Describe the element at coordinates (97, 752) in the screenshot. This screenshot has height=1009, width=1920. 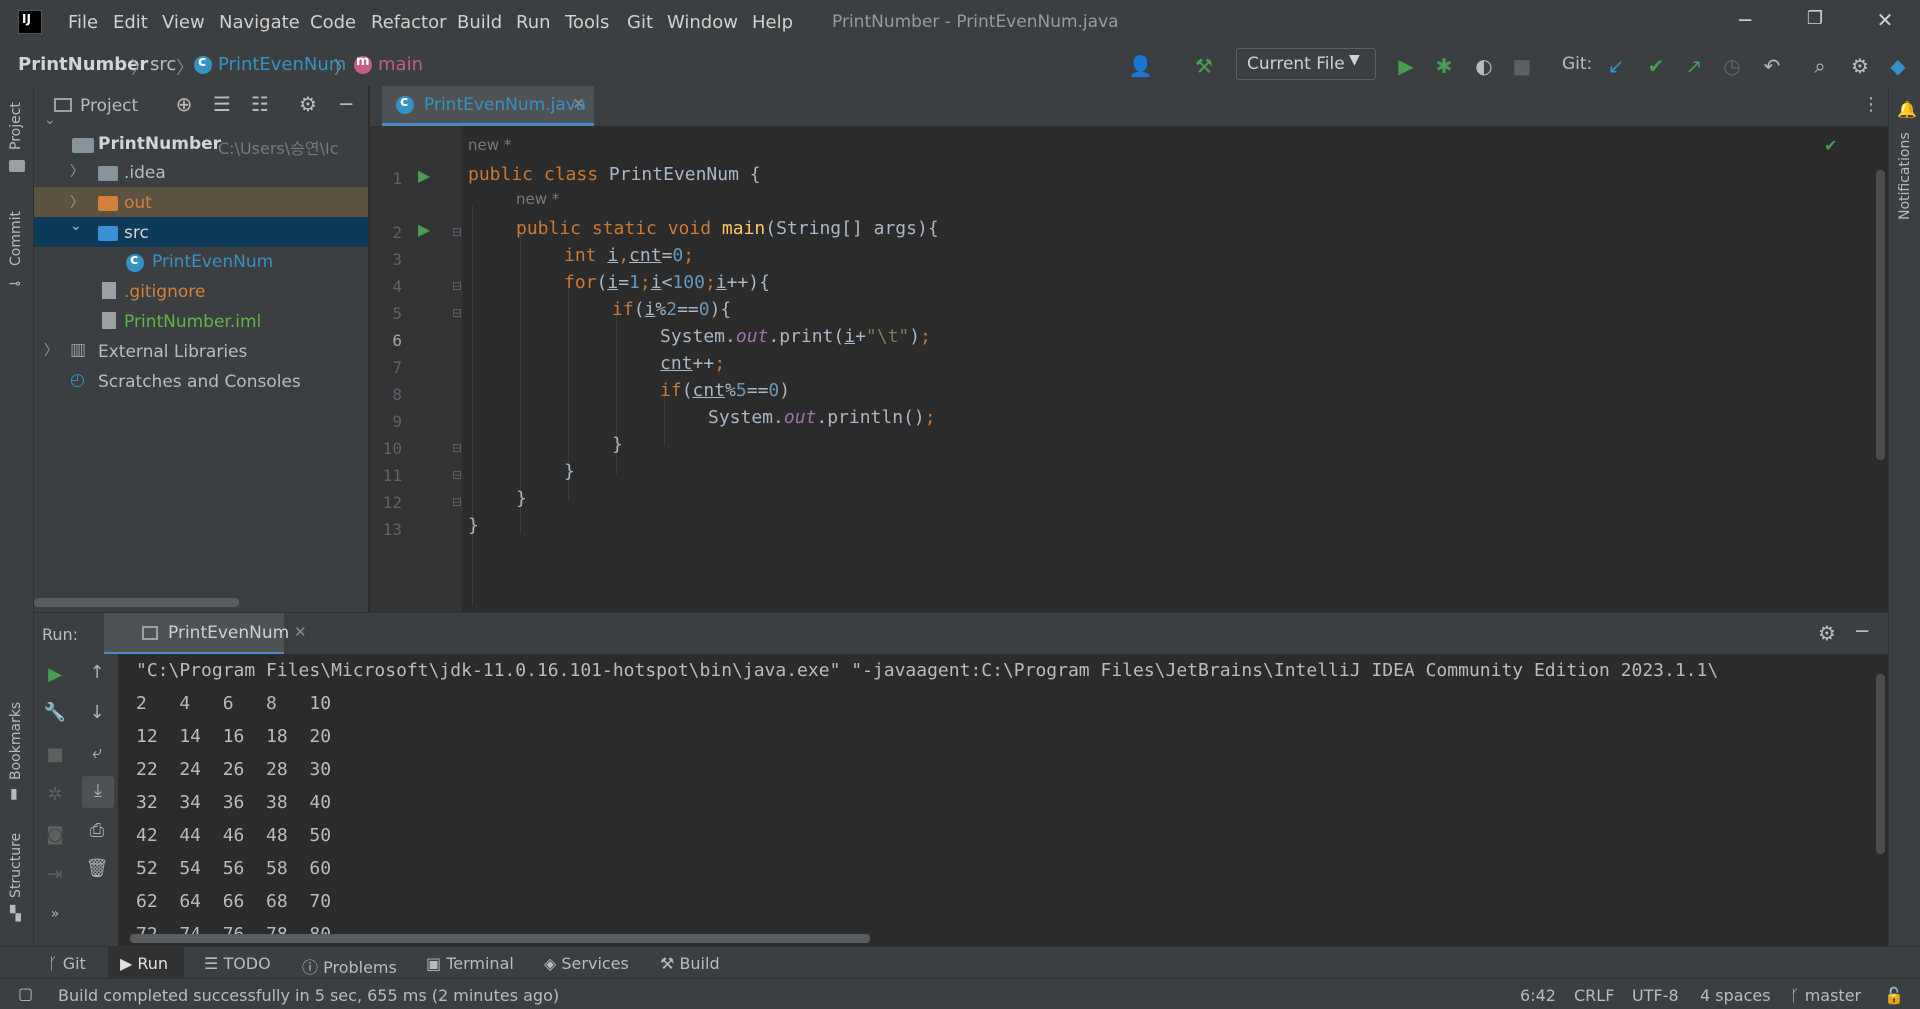
I see `soft-wrap-icon: ⤶` at that location.